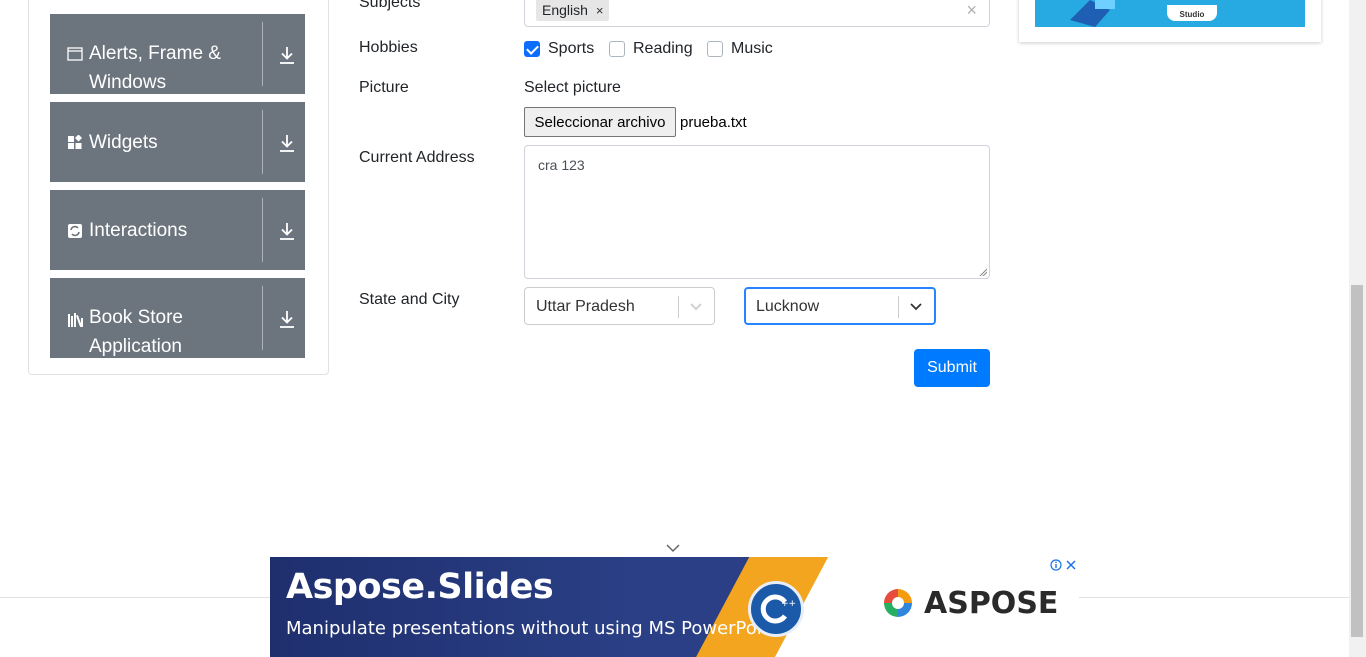 This screenshot has width=1366, height=657. What do you see at coordinates (136, 332) in the screenshot?
I see `sidebar-group-label: Book Store Application` at bounding box center [136, 332].